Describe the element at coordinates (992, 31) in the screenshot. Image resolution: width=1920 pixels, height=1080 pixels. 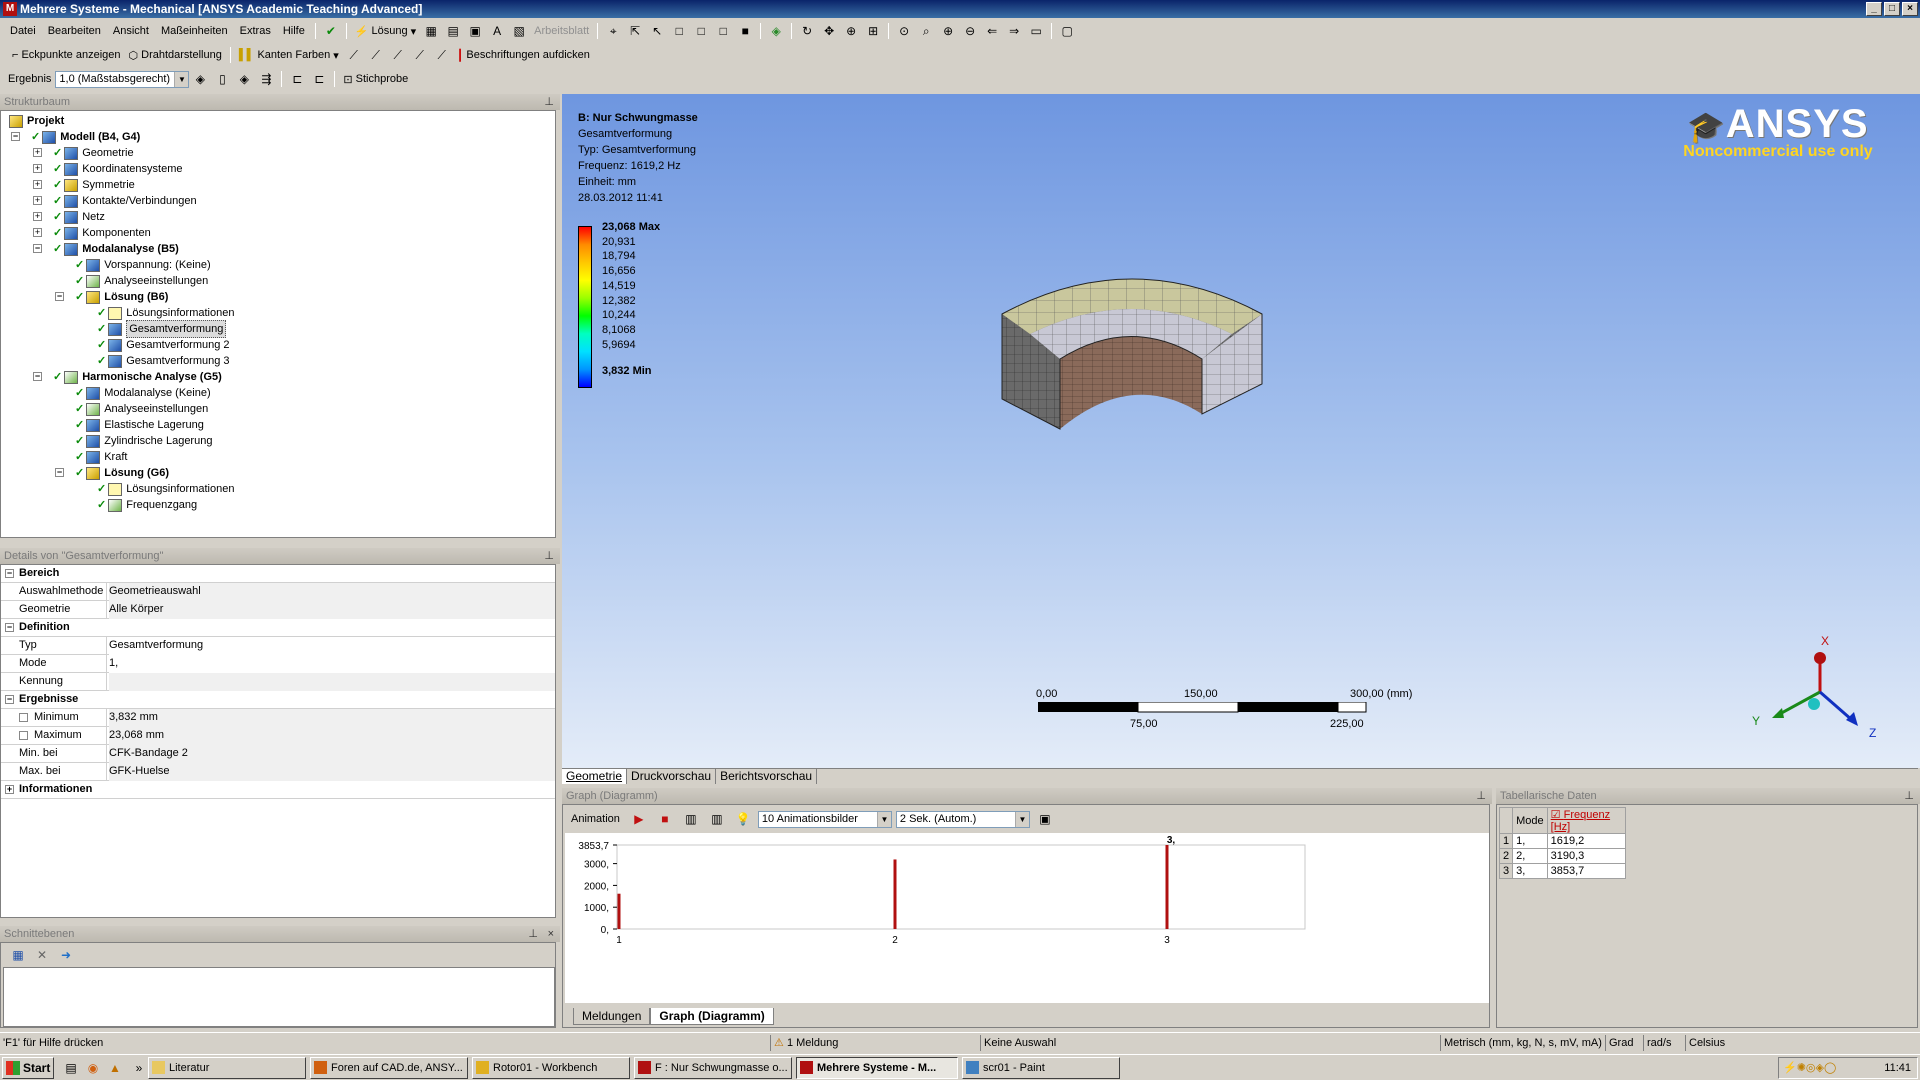
I see `previous-view-icon: ⇐` at that location.